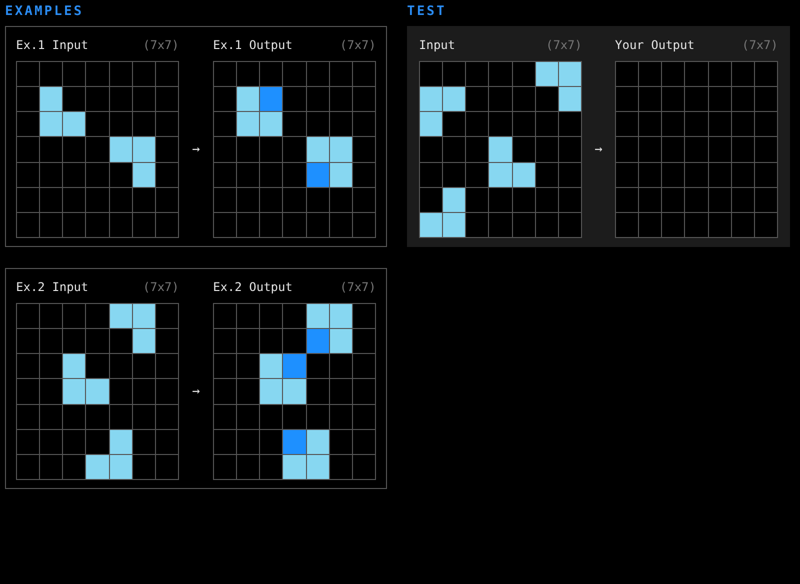 This screenshot has width=800, height=584. I want to click on section-heading: EXAMPLES, so click(45, 12).